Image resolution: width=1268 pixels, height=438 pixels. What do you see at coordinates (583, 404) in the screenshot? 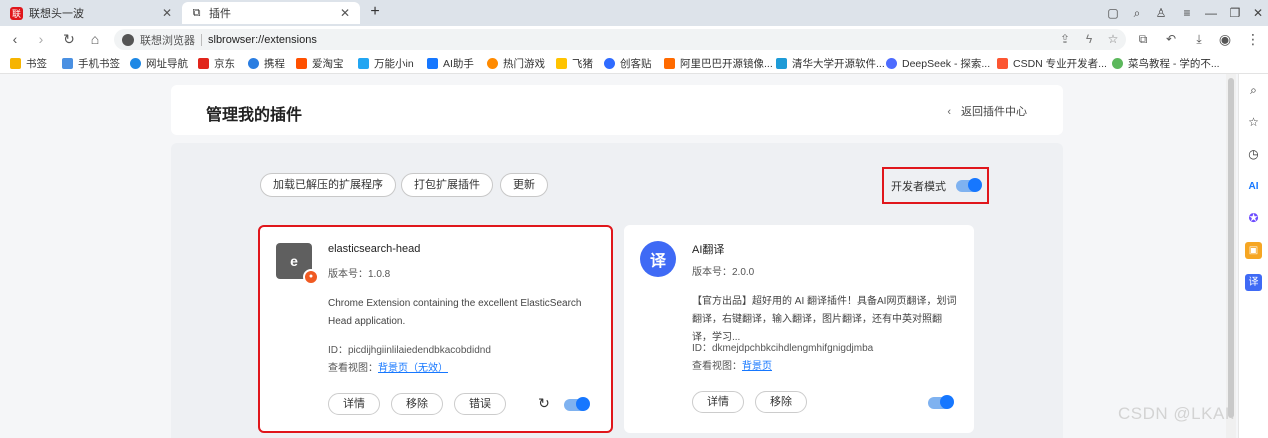
I see `toggle-knob` at bounding box center [583, 404].